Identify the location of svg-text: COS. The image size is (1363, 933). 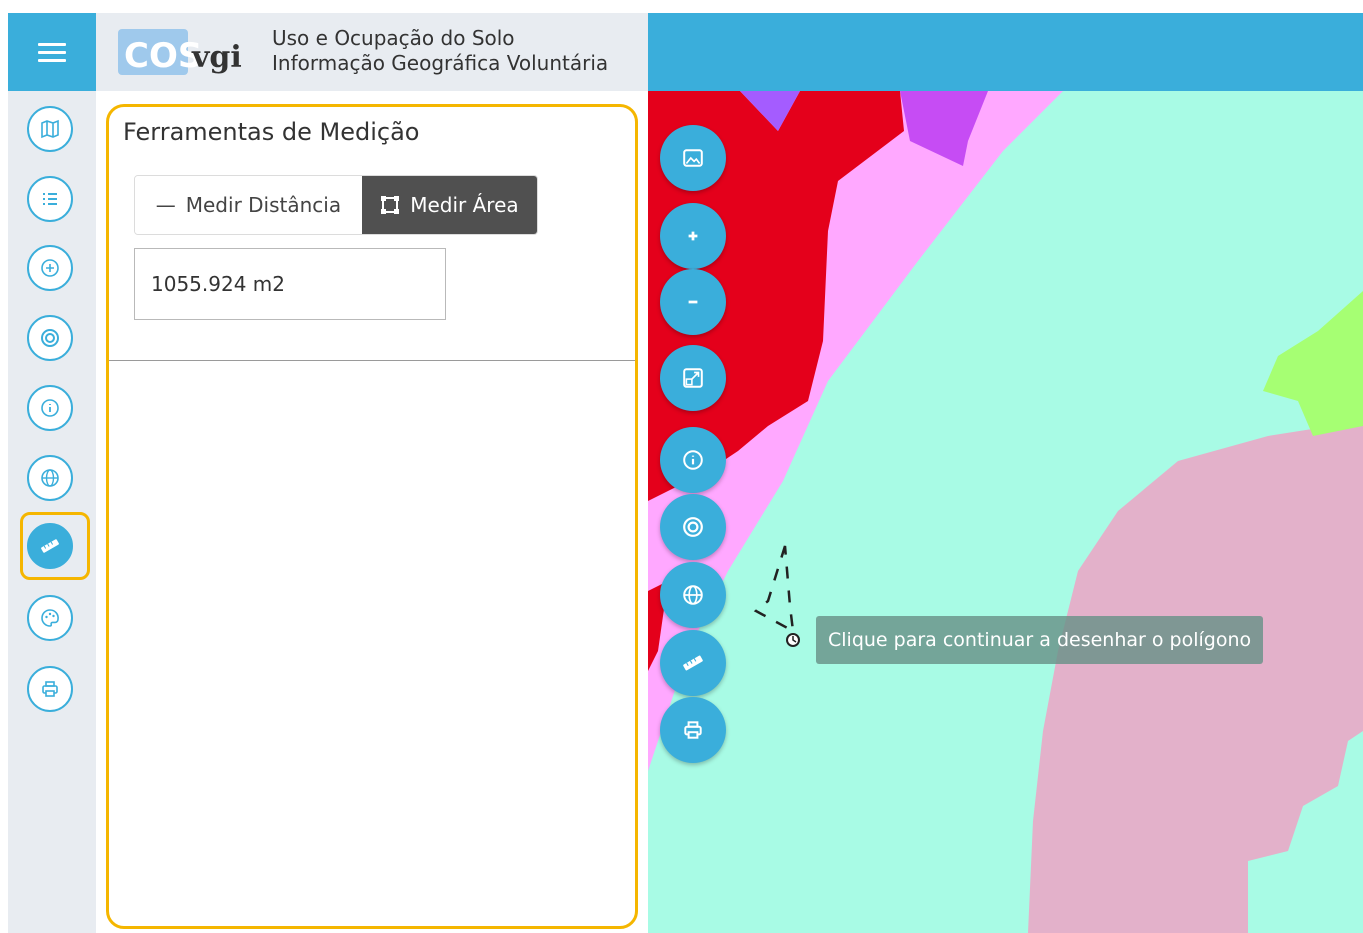
(163, 56).